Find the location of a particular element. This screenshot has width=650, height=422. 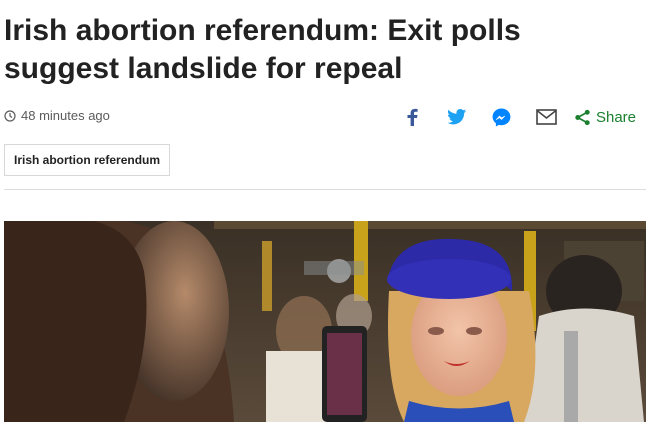

timestamp: 48 minutes ago is located at coordinates (57, 115).